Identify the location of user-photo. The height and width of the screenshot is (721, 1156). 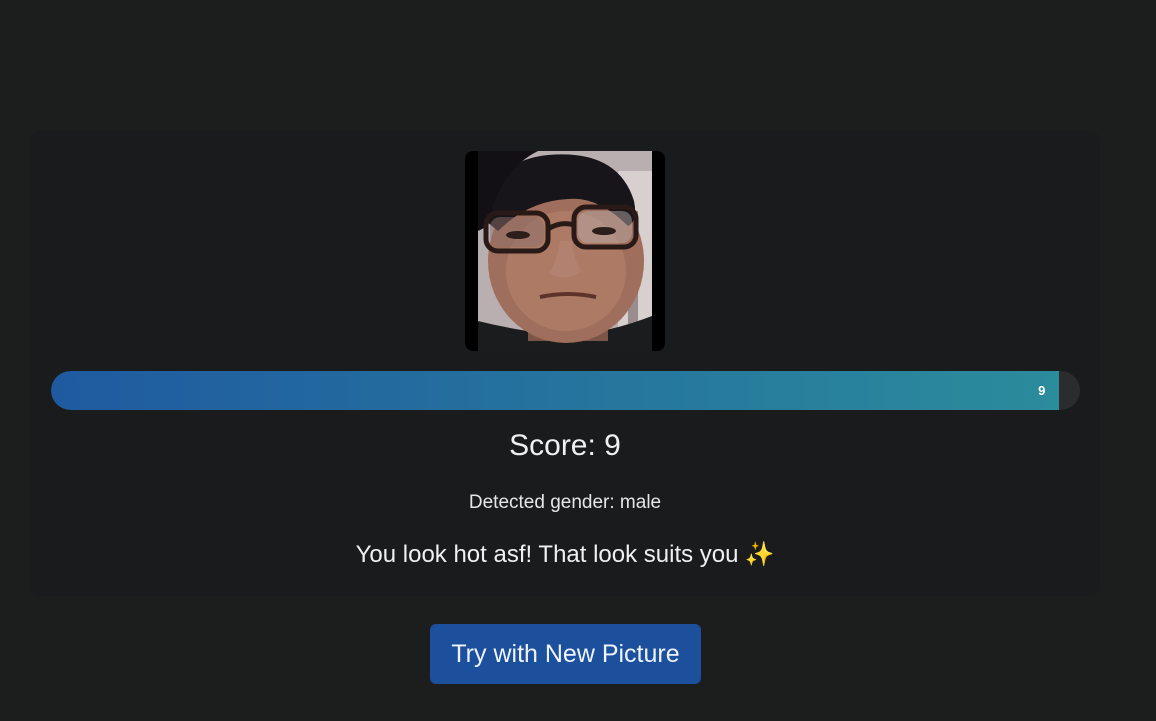
(565, 251).